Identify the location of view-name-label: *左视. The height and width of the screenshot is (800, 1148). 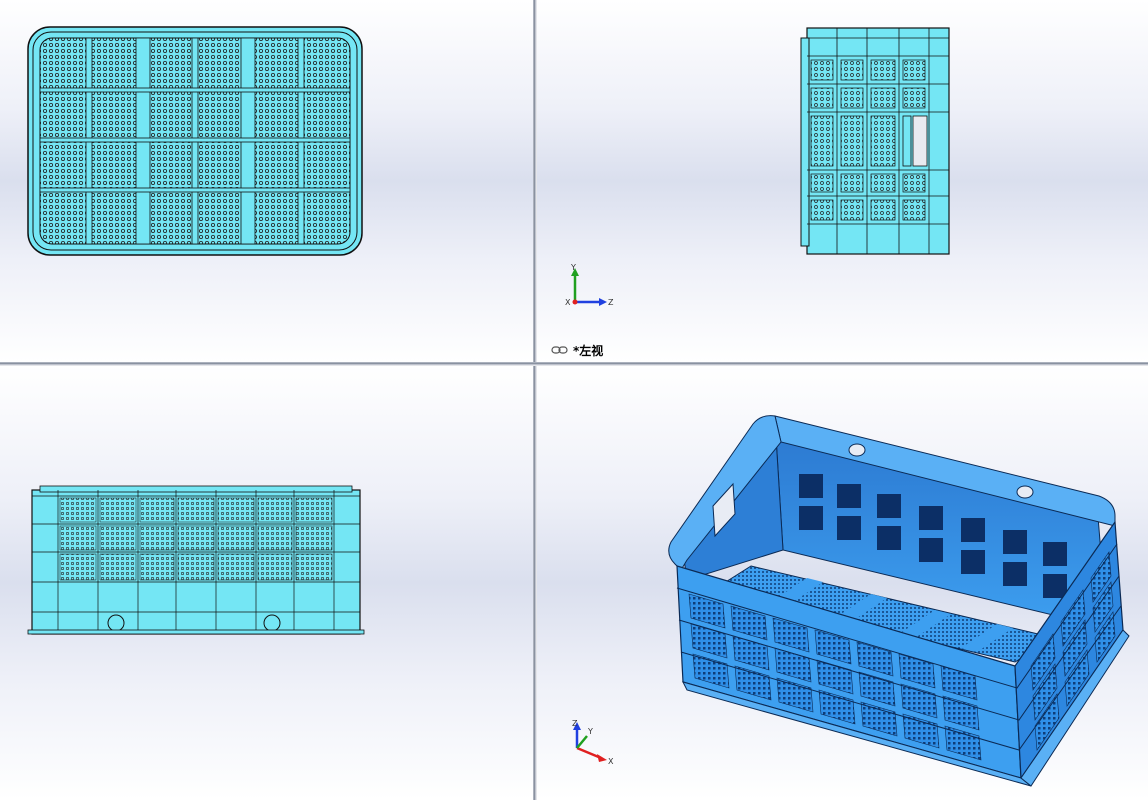
(577, 350).